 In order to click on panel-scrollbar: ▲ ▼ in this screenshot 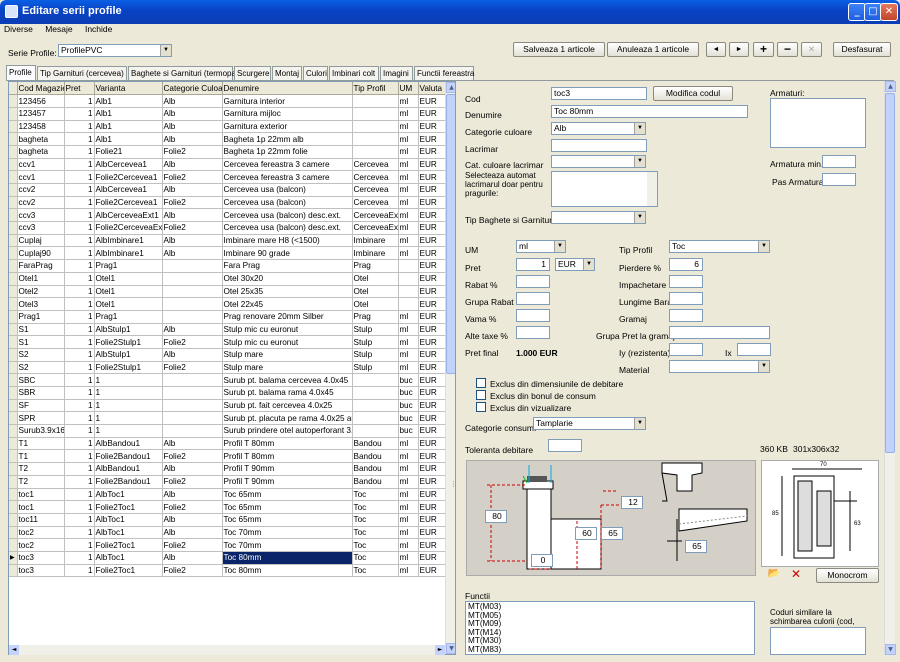, I will do `click(890, 368)`.